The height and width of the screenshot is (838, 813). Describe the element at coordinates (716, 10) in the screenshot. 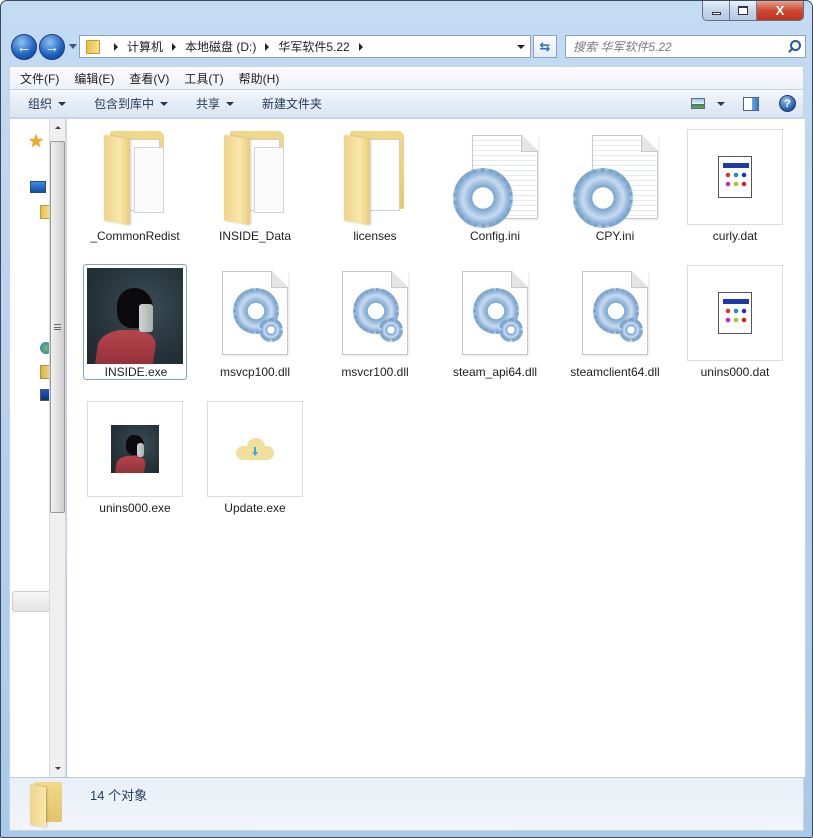

I see `minimize-button` at that location.